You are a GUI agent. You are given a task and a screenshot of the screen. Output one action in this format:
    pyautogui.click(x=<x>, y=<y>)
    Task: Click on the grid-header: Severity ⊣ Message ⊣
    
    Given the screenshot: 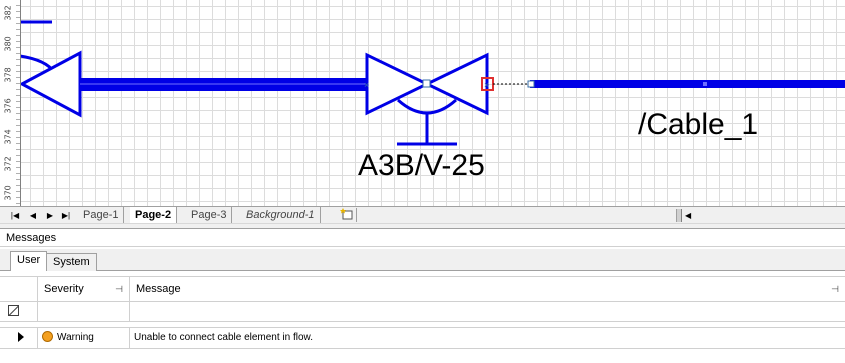 What is the action you would take?
    pyautogui.click(x=422, y=289)
    